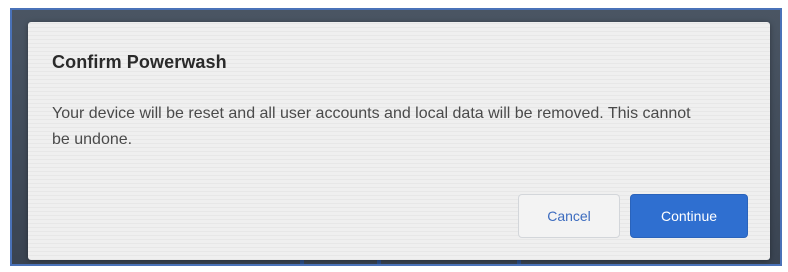 Image resolution: width=788 pixels, height=272 pixels. What do you see at coordinates (139, 62) in the screenshot?
I see `dialog-title: Confirm Powerwash` at bounding box center [139, 62].